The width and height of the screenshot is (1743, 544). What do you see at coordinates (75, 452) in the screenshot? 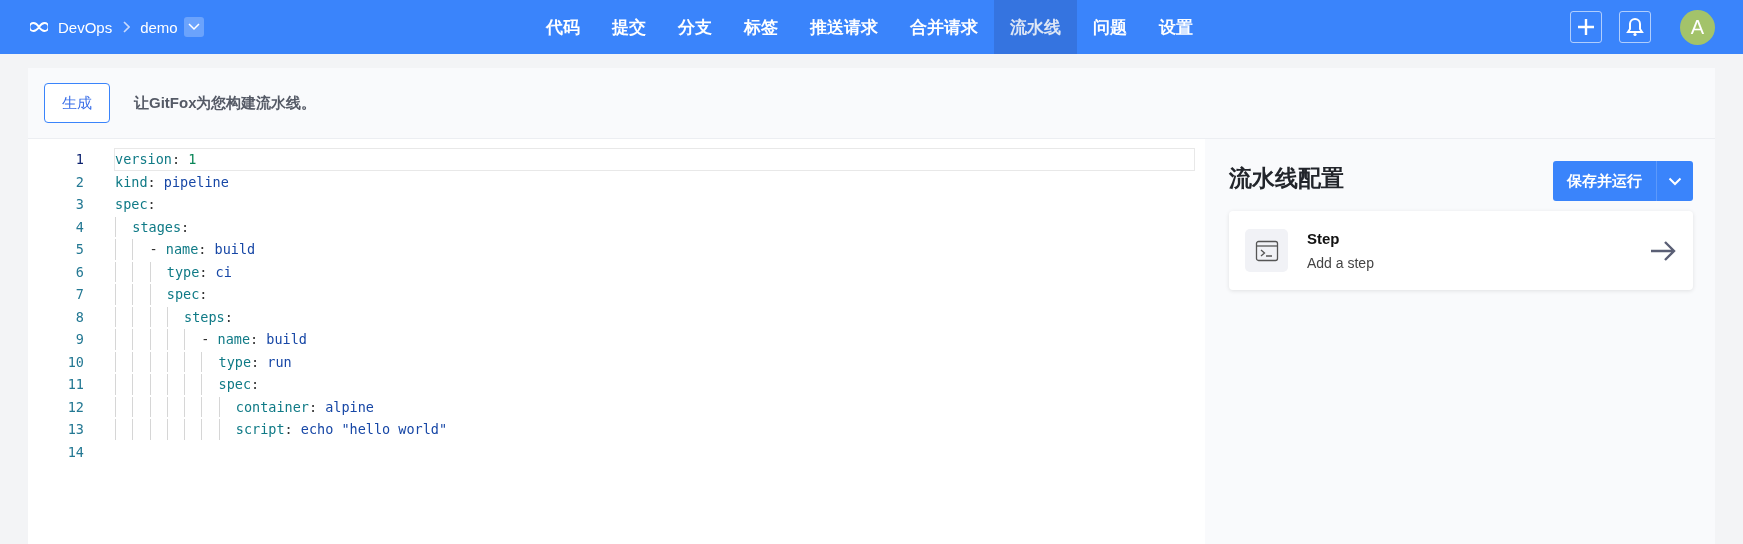
I see `line-number: 14` at bounding box center [75, 452].